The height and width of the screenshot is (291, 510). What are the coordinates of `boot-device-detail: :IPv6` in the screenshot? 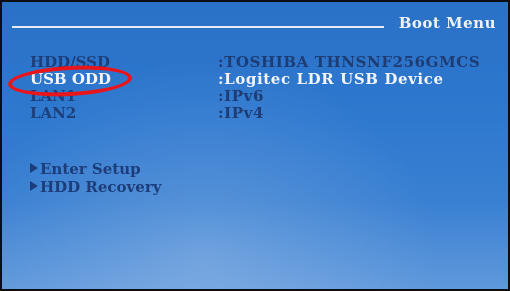 It's located at (241, 96).